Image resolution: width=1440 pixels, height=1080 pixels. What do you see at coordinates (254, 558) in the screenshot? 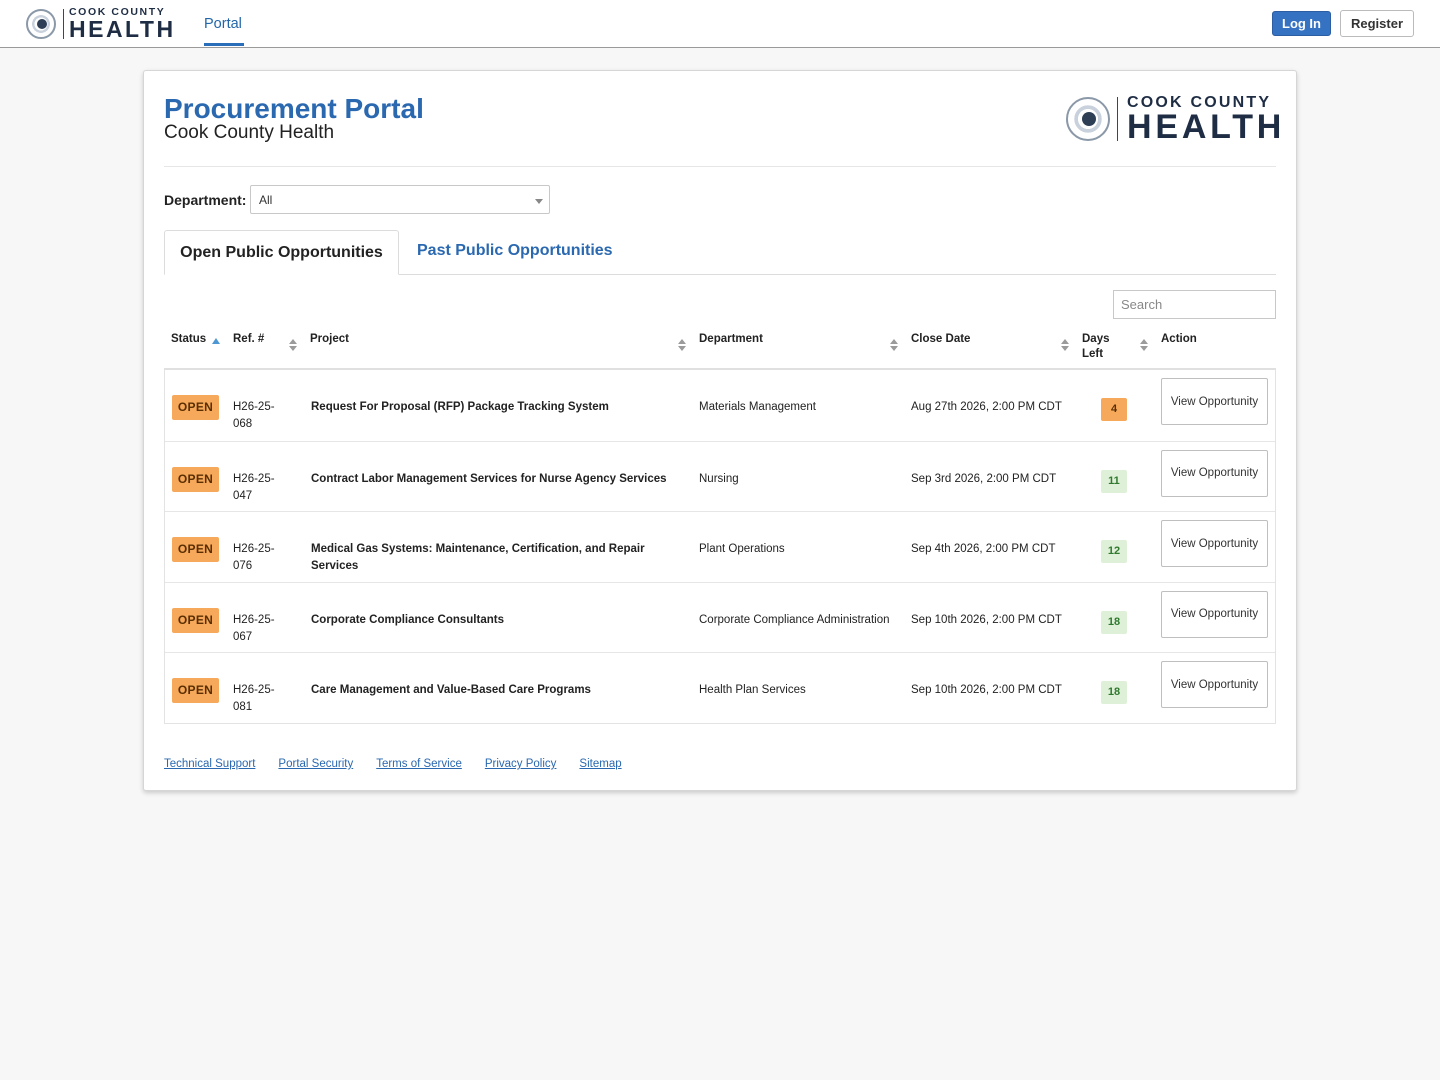
I see `ref-number: H26-25-076` at bounding box center [254, 558].